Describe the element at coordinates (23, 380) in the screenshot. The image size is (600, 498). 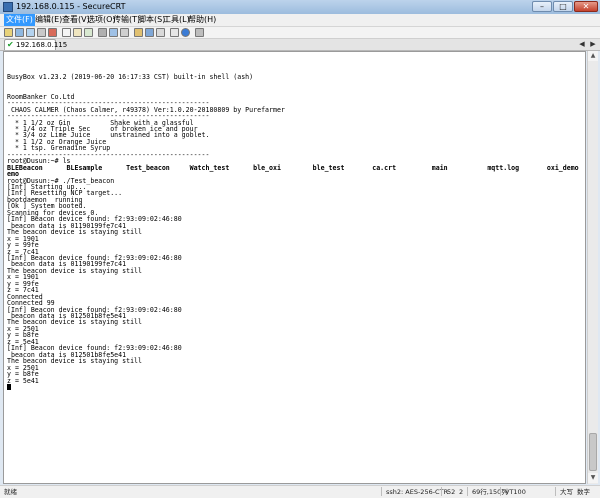
I see `terminal-line: z = 5e41` at that location.